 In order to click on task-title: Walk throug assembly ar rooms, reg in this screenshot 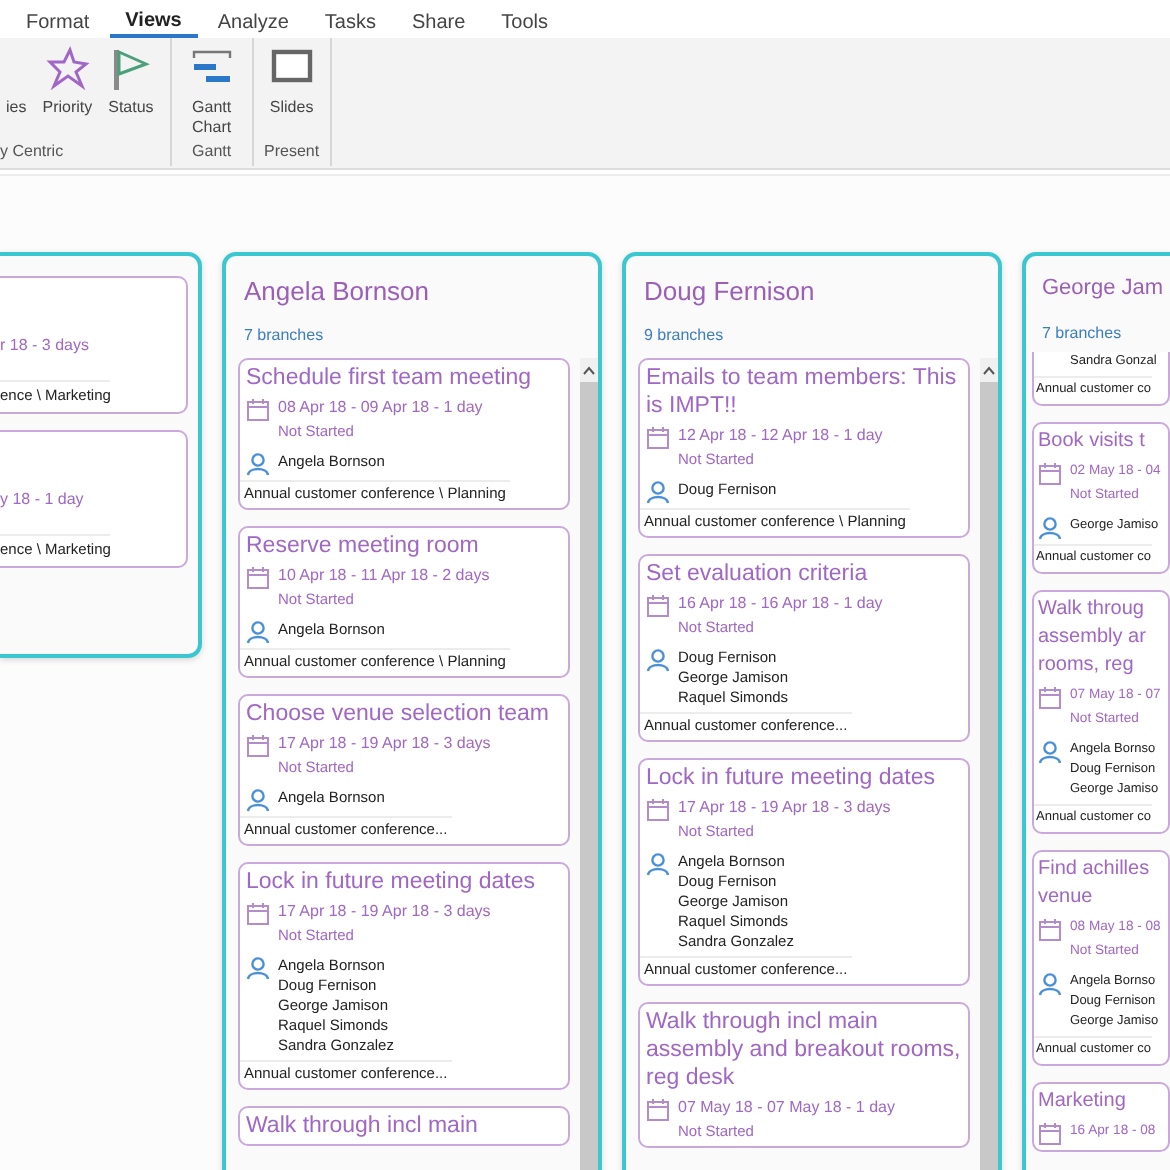, I will do `click(1092, 638)`.